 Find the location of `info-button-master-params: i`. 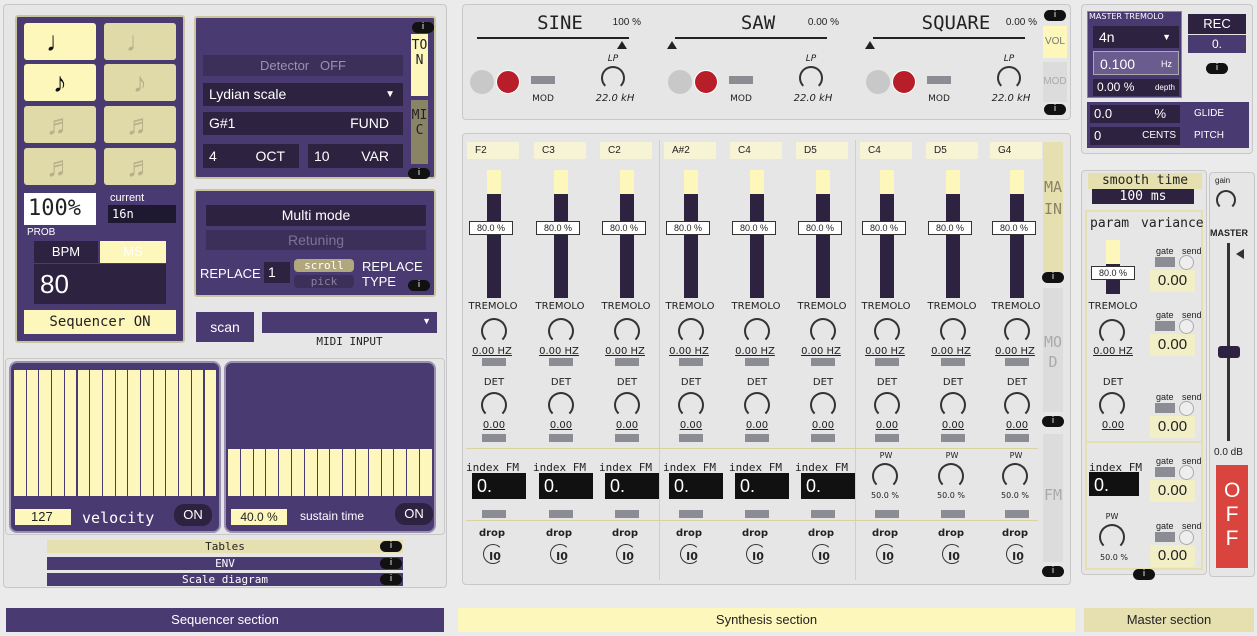

info-button-master-params: i is located at coordinates (1144, 574).